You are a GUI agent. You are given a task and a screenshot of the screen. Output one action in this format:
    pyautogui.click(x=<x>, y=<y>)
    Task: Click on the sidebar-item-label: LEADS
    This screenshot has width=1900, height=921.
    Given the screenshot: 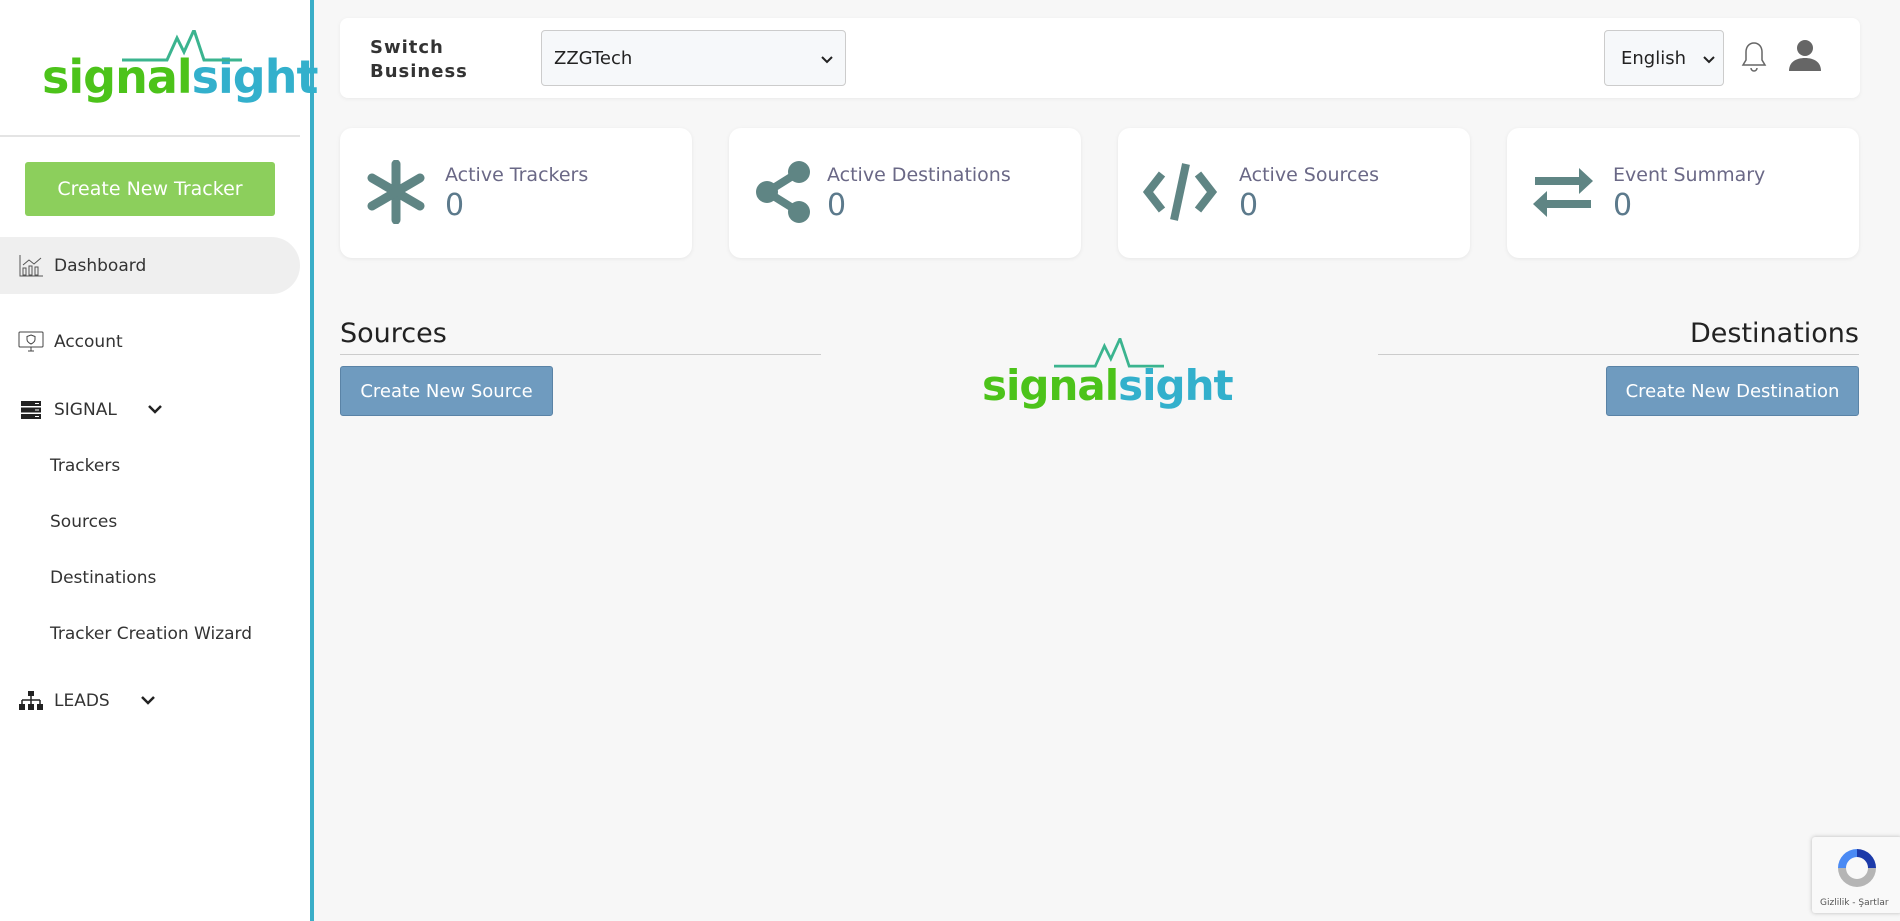 What is the action you would take?
    pyautogui.click(x=82, y=701)
    